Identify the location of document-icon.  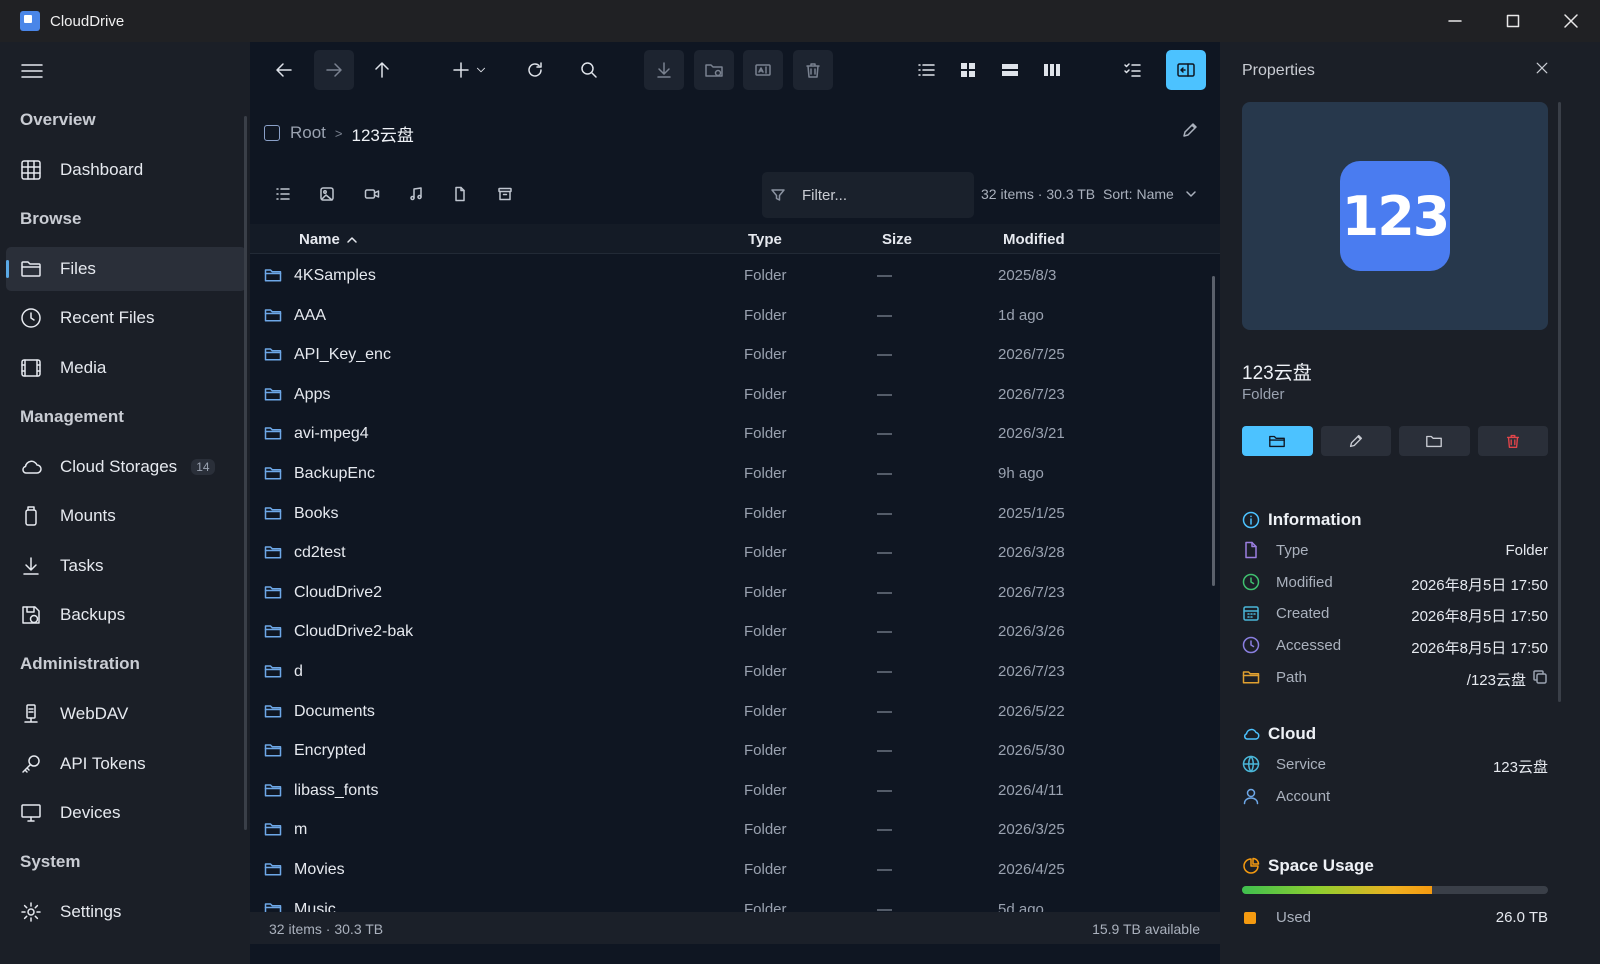
(460, 194).